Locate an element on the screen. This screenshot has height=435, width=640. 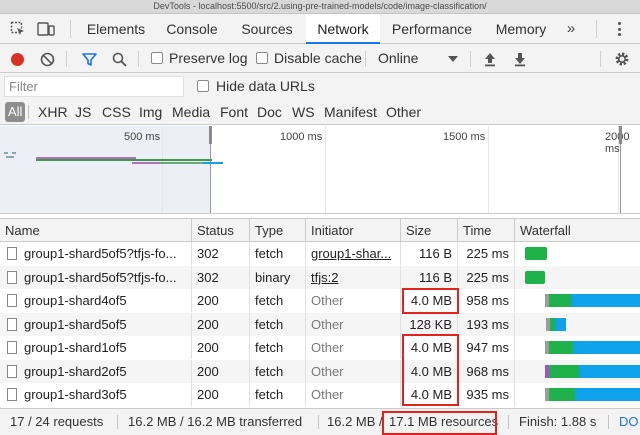
record-button is located at coordinates (17, 59).